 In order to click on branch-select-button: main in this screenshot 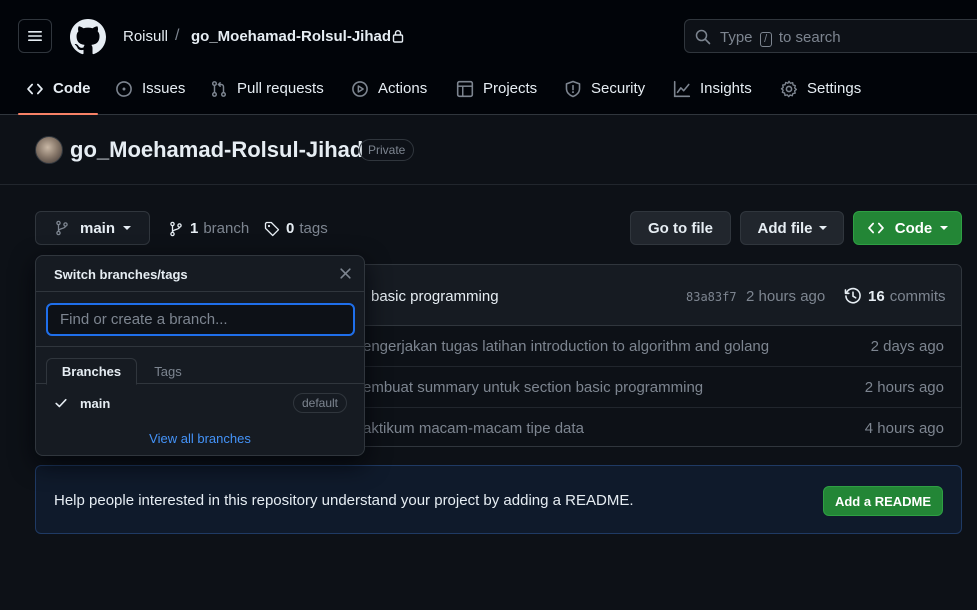, I will do `click(92, 228)`.